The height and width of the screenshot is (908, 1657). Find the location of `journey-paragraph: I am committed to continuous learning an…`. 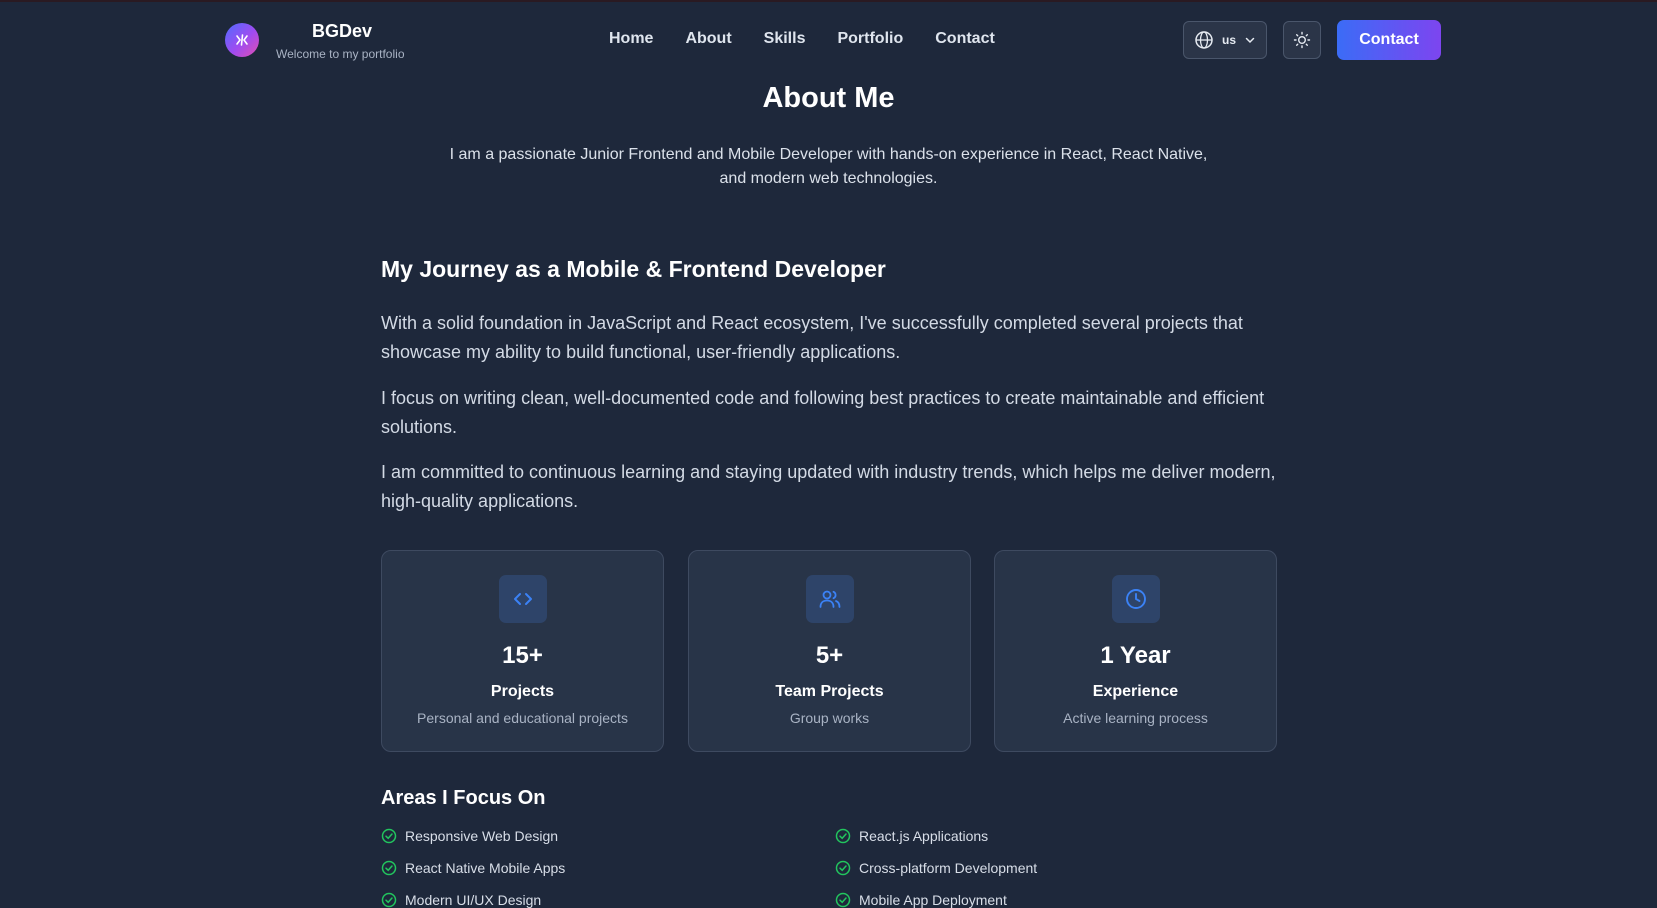

journey-paragraph: I am committed to continuous learning an… is located at coordinates (828, 486).